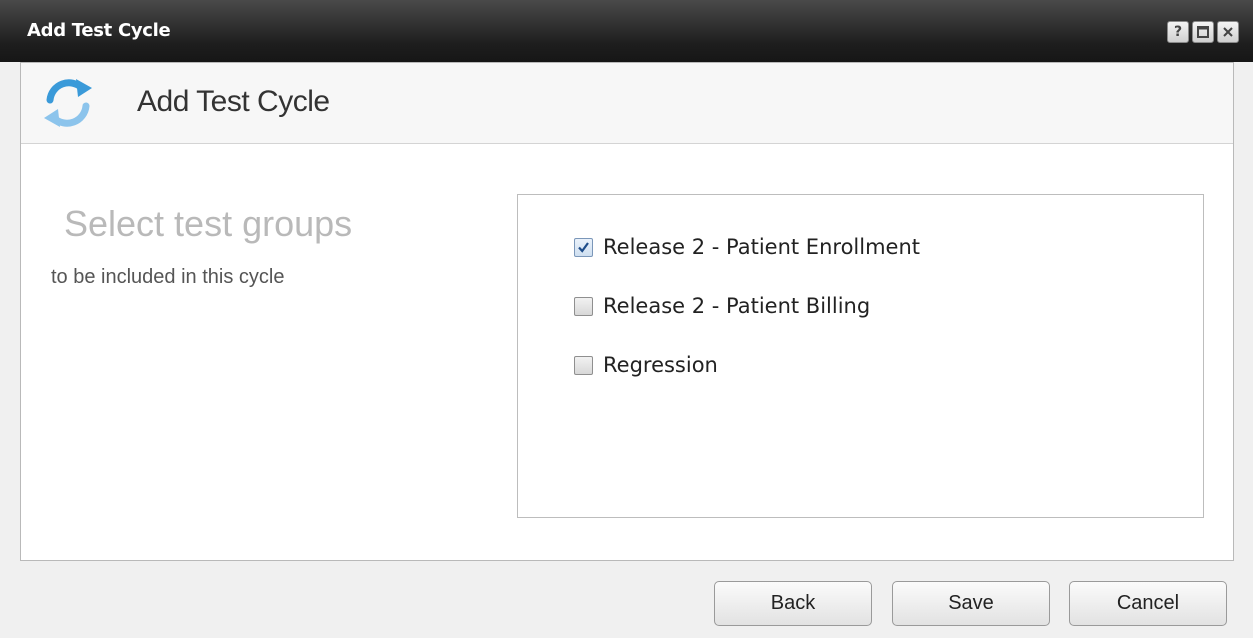 The image size is (1253, 638). What do you see at coordinates (971, 603) in the screenshot?
I see `save-button: Save` at bounding box center [971, 603].